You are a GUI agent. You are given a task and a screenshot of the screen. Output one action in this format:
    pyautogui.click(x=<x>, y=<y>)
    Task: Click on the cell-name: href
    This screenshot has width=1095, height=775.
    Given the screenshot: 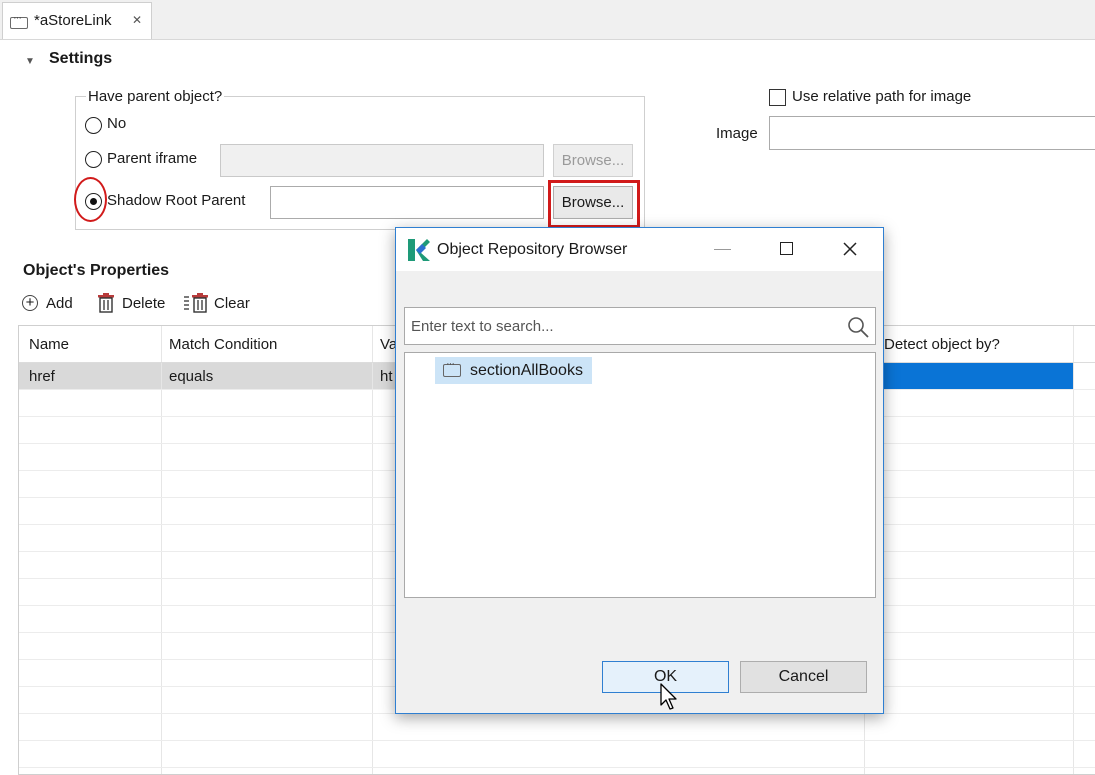 What is the action you would take?
    pyautogui.click(x=42, y=376)
    